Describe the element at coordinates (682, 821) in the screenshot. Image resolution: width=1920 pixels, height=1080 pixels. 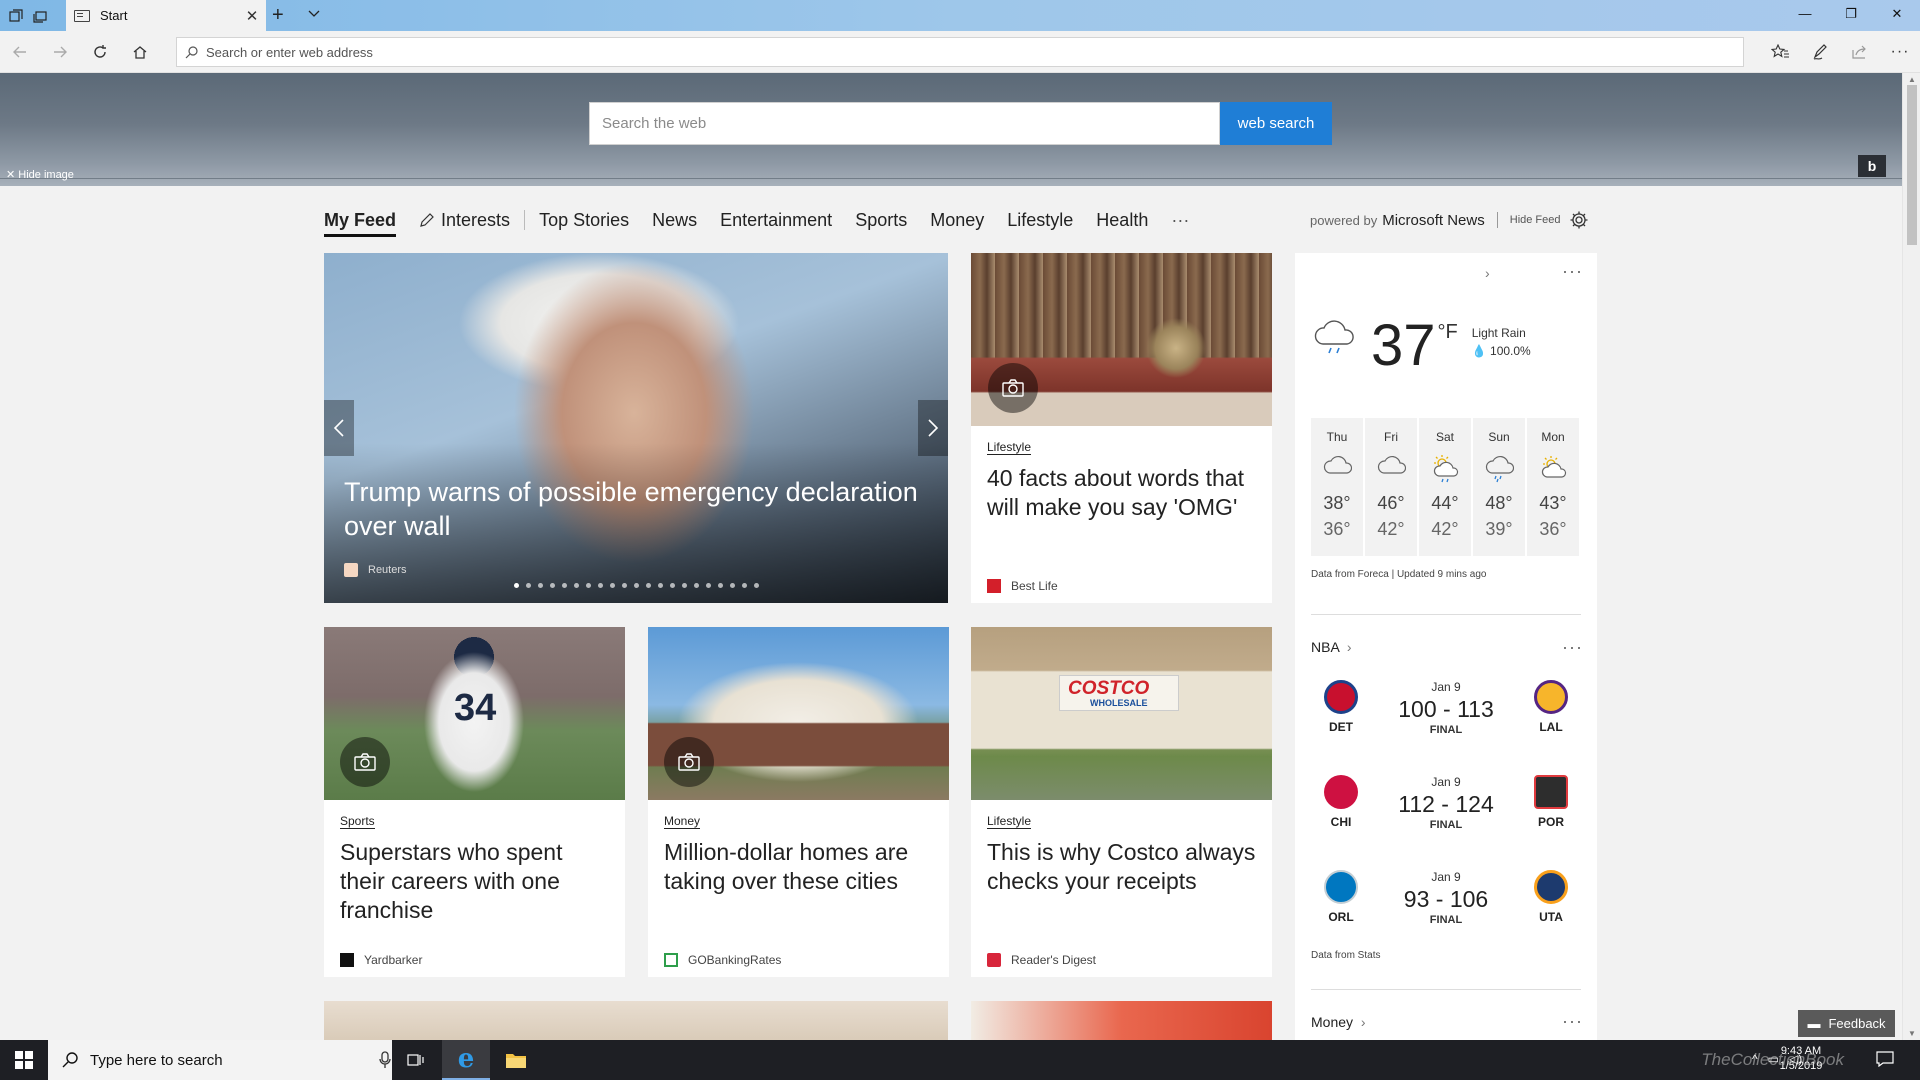
I see `story-category: Money` at that location.